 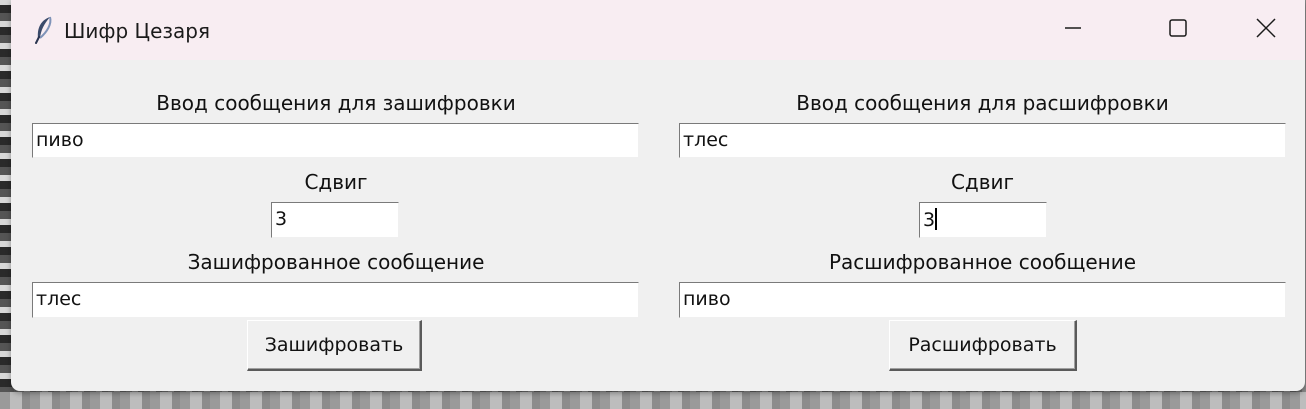 I want to click on encrypt-shift-label: Сдвиг, so click(x=336, y=182).